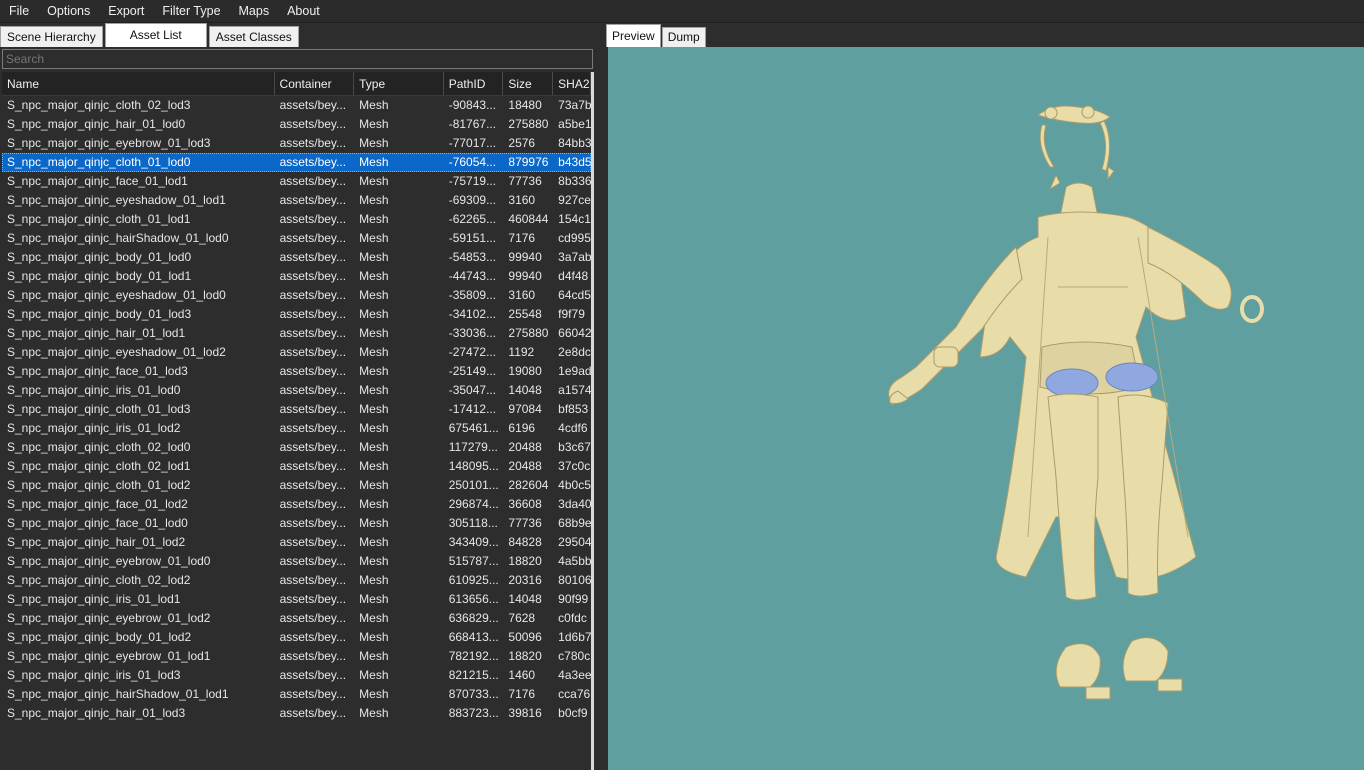  Describe the element at coordinates (1170, 685) in the screenshot. I see `right-heel-shape` at that location.